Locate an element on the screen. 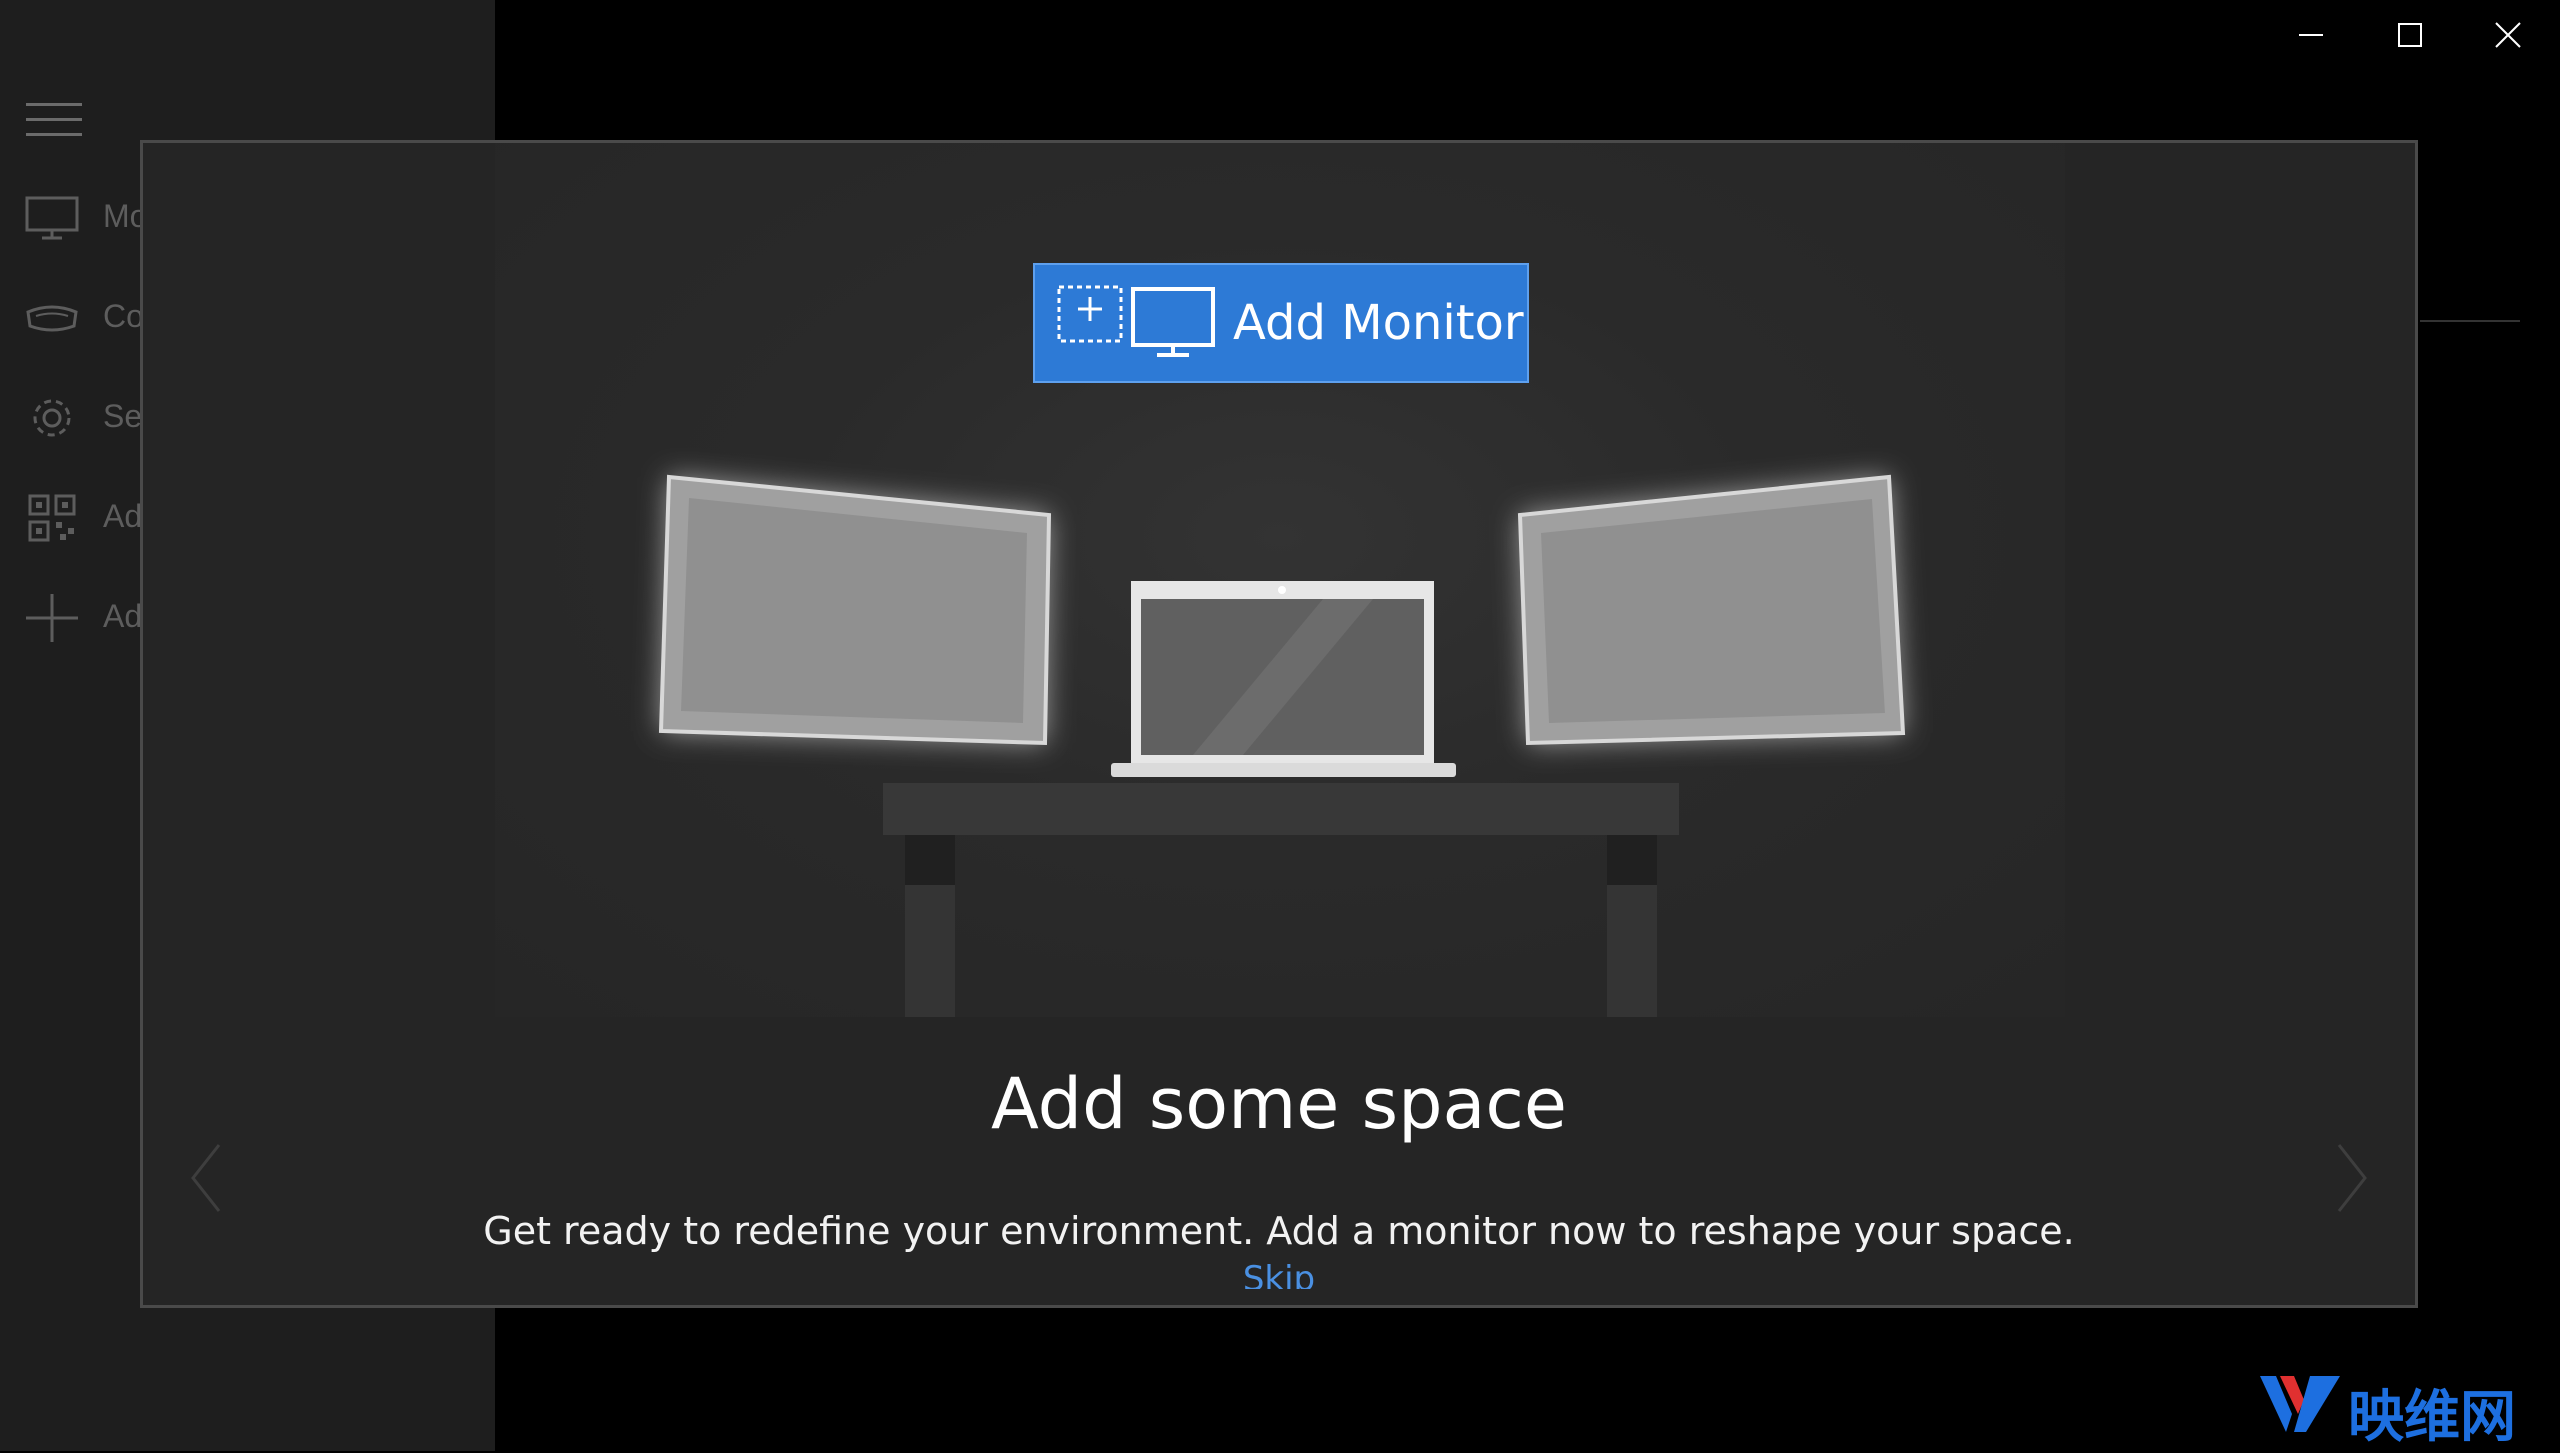 The height and width of the screenshot is (1453, 2560). skip-link: Skip is located at coordinates (1279, 1274).